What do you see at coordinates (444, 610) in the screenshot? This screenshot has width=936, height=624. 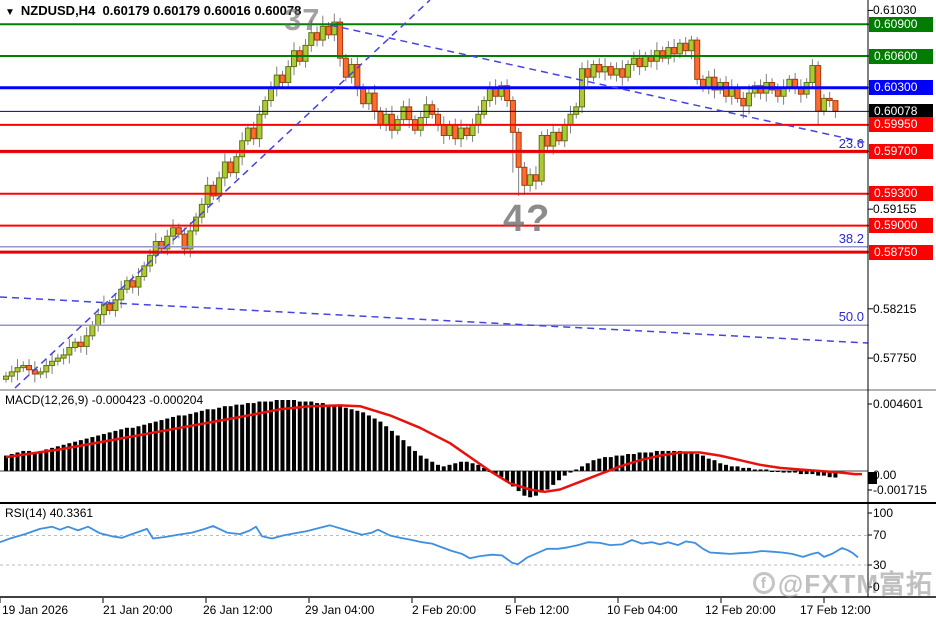 I see `time-axis-label: 2 Feb 20:00` at bounding box center [444, 610].